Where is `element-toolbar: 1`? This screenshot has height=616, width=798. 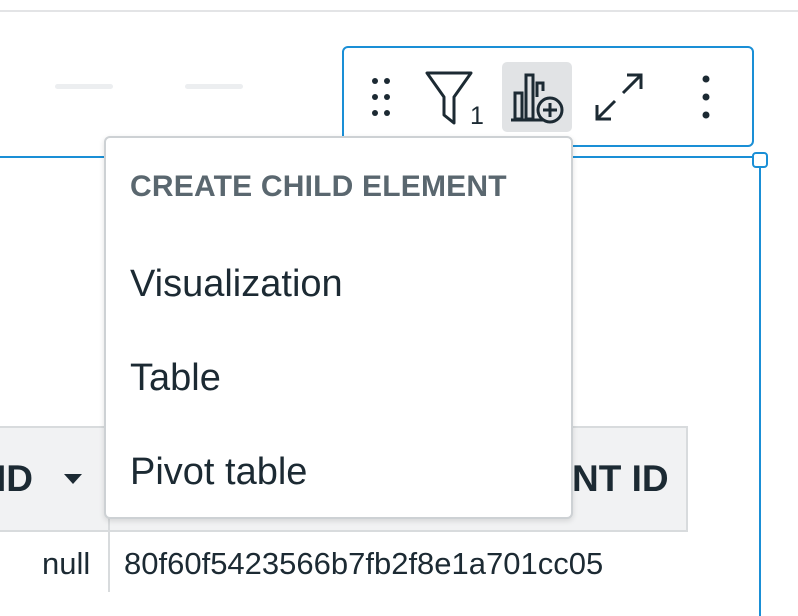
element-toolbar: 1 is located at coordinates (548, 96).